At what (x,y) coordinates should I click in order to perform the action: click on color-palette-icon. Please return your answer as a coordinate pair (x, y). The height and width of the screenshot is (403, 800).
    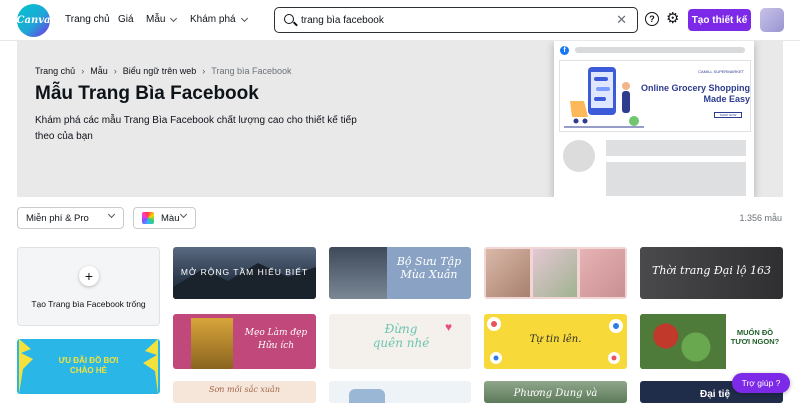
    Looking at the image, I should click on (148, 218).